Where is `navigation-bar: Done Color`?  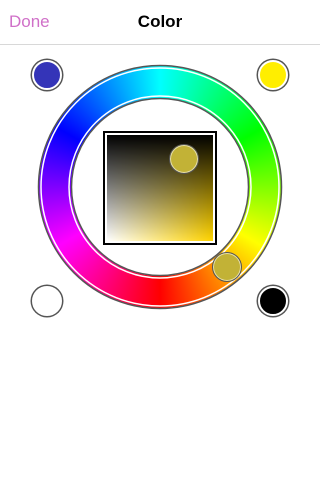 navigation-bar: Done Color is located at coordinates (160, 22).